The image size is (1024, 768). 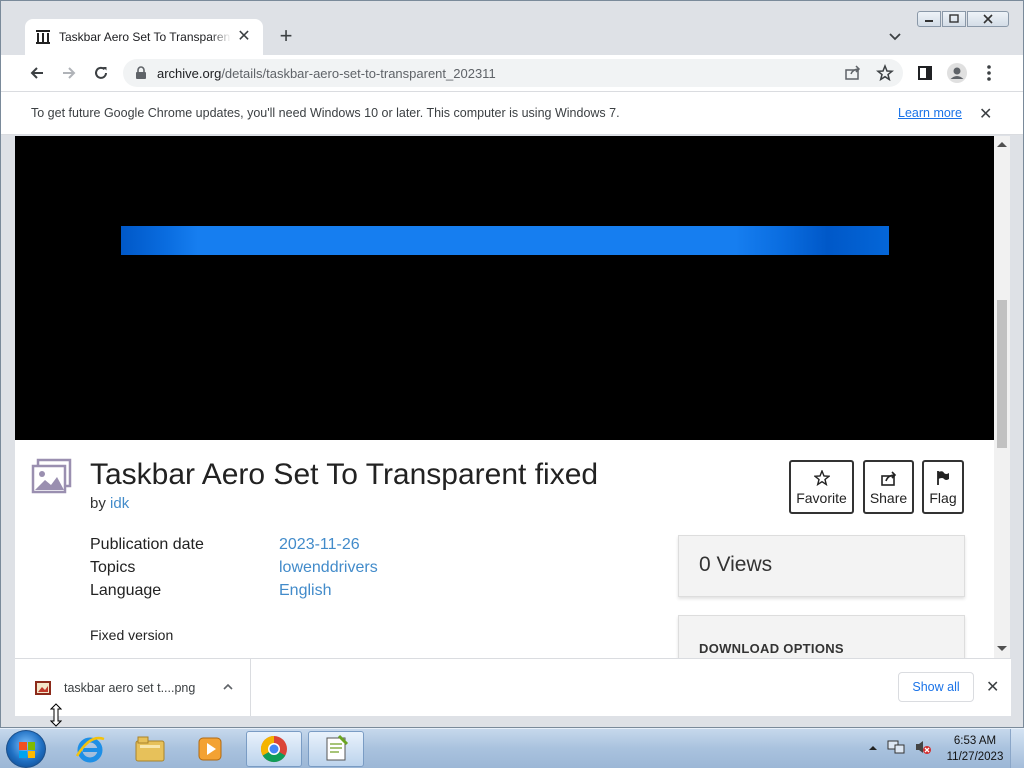 I want to click on url-host: archive.org, so click(x=189, y=73).